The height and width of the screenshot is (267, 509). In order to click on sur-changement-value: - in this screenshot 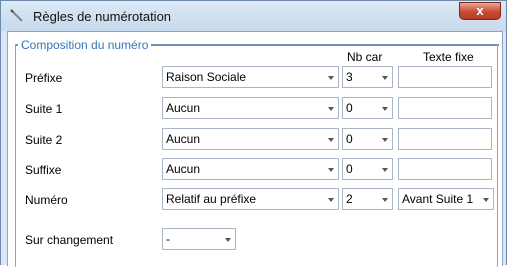, I will do `click(168, 239)`.